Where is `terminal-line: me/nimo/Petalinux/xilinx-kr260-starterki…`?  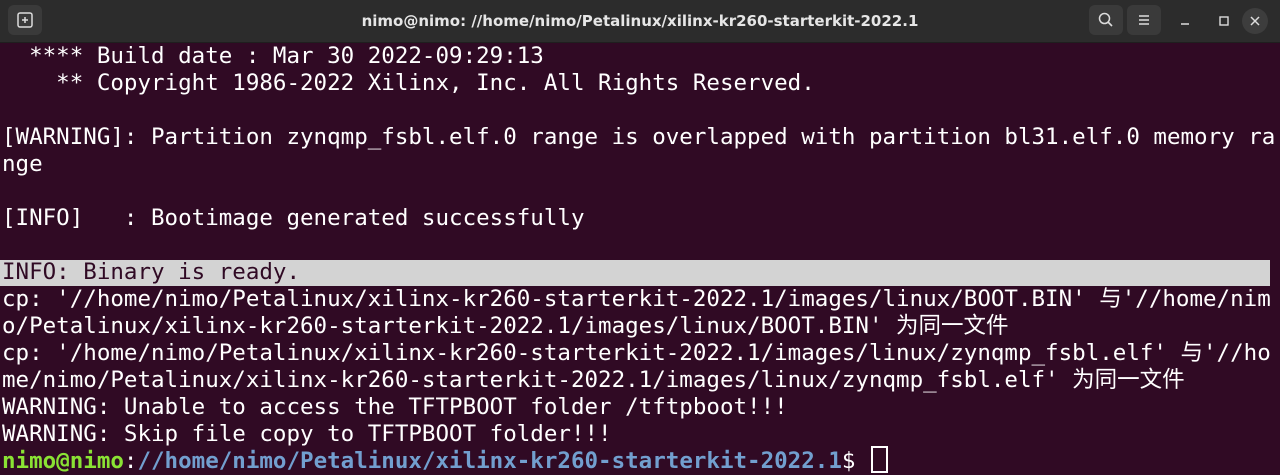
terminal-line: me/nimo/Petalinux/xilinx-kr260-starterki… is located at coordinates (593, 380).